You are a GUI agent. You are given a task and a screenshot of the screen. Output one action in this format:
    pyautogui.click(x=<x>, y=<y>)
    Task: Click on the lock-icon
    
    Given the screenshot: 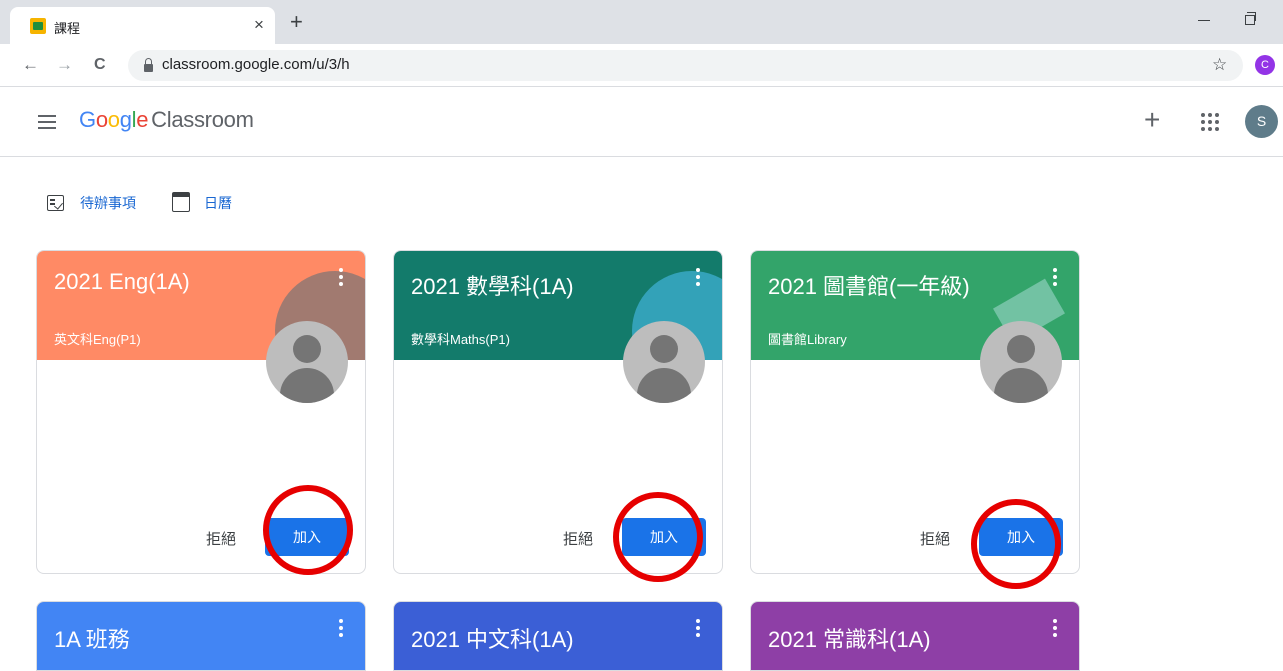 What is the action you would take?
    pyautogui.click(x=148, y=65)
    